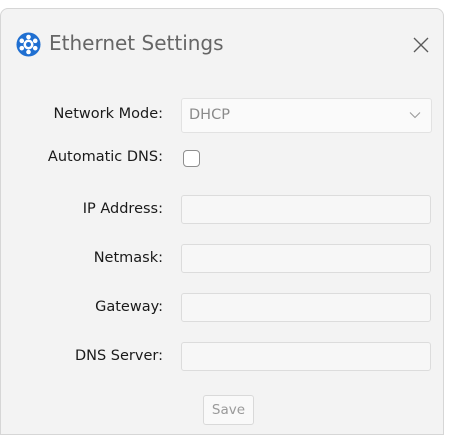 The image size is (452, 435). Describe the element at coordinates (415, 115) in the screenshot. I see `chevron-down-icon` at that location.